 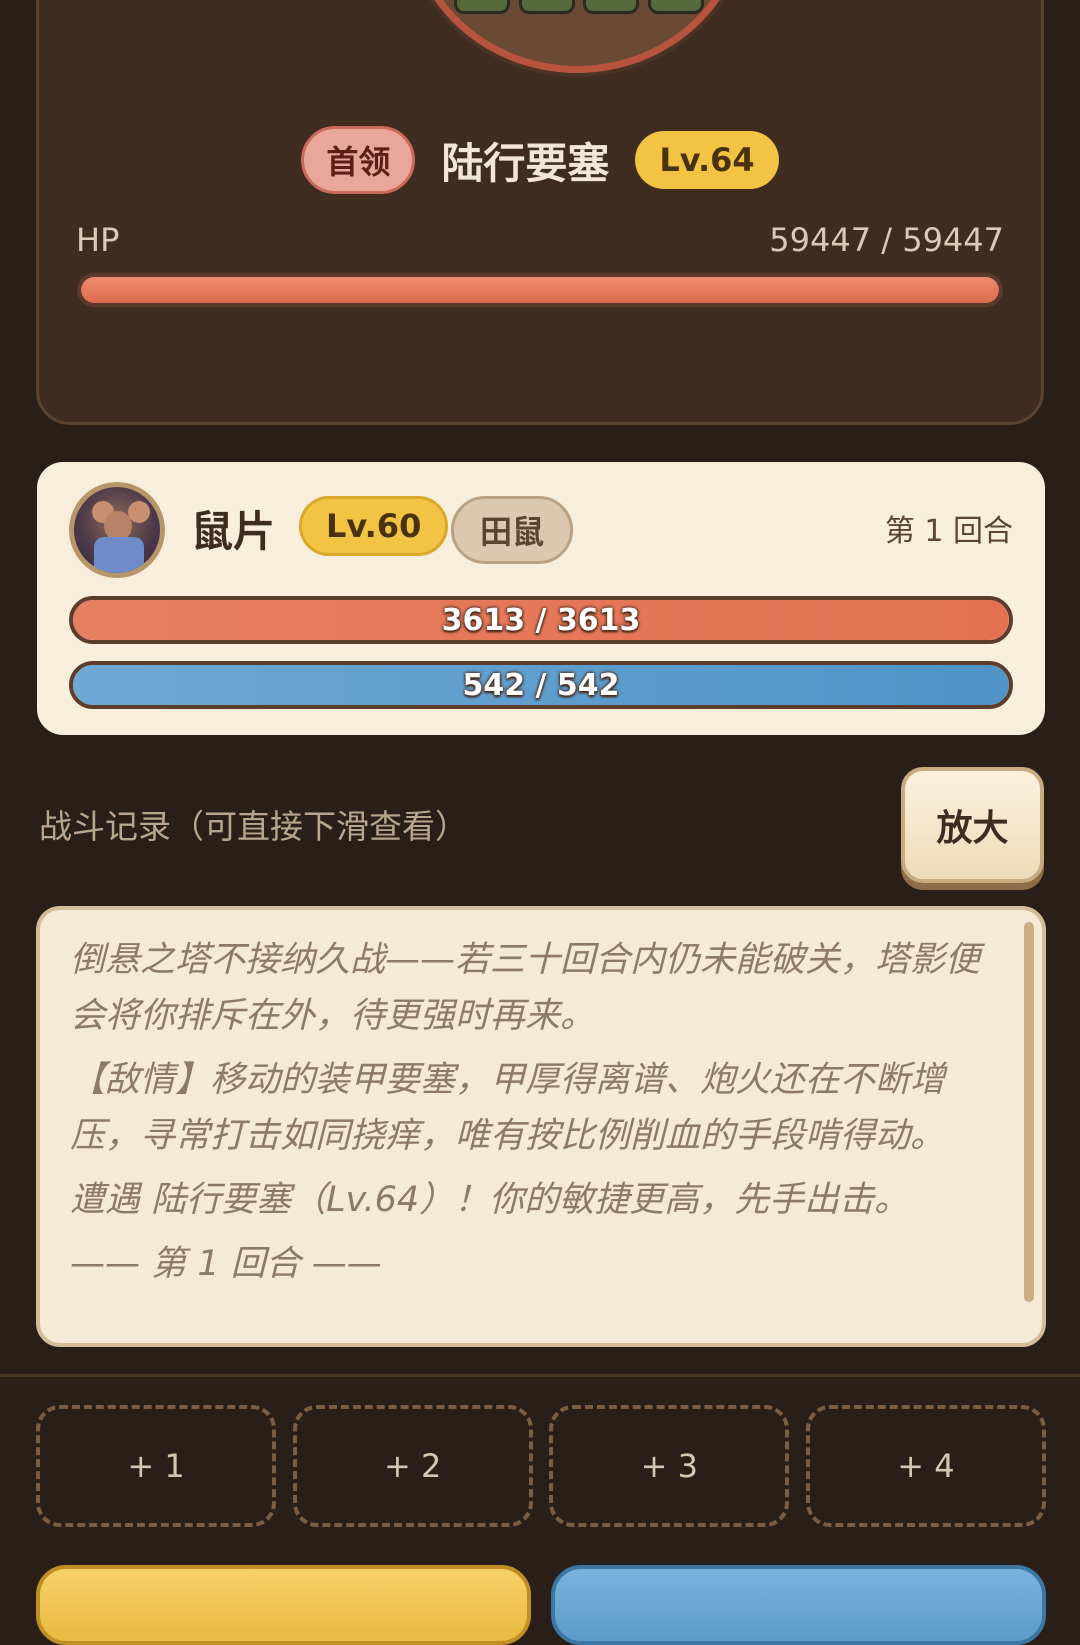 I want to click on enemy-title-row: 首领 陆行要塞 Lv.64, so click(x=540, y=160).